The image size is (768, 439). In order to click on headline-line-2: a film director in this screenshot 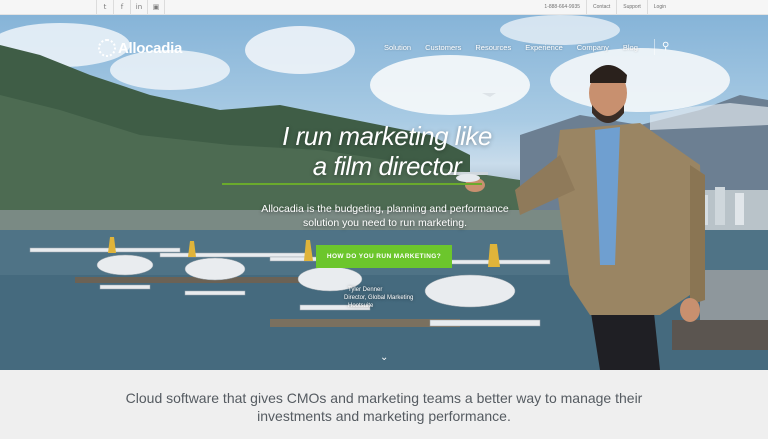, I will do `click(387, 166)`.